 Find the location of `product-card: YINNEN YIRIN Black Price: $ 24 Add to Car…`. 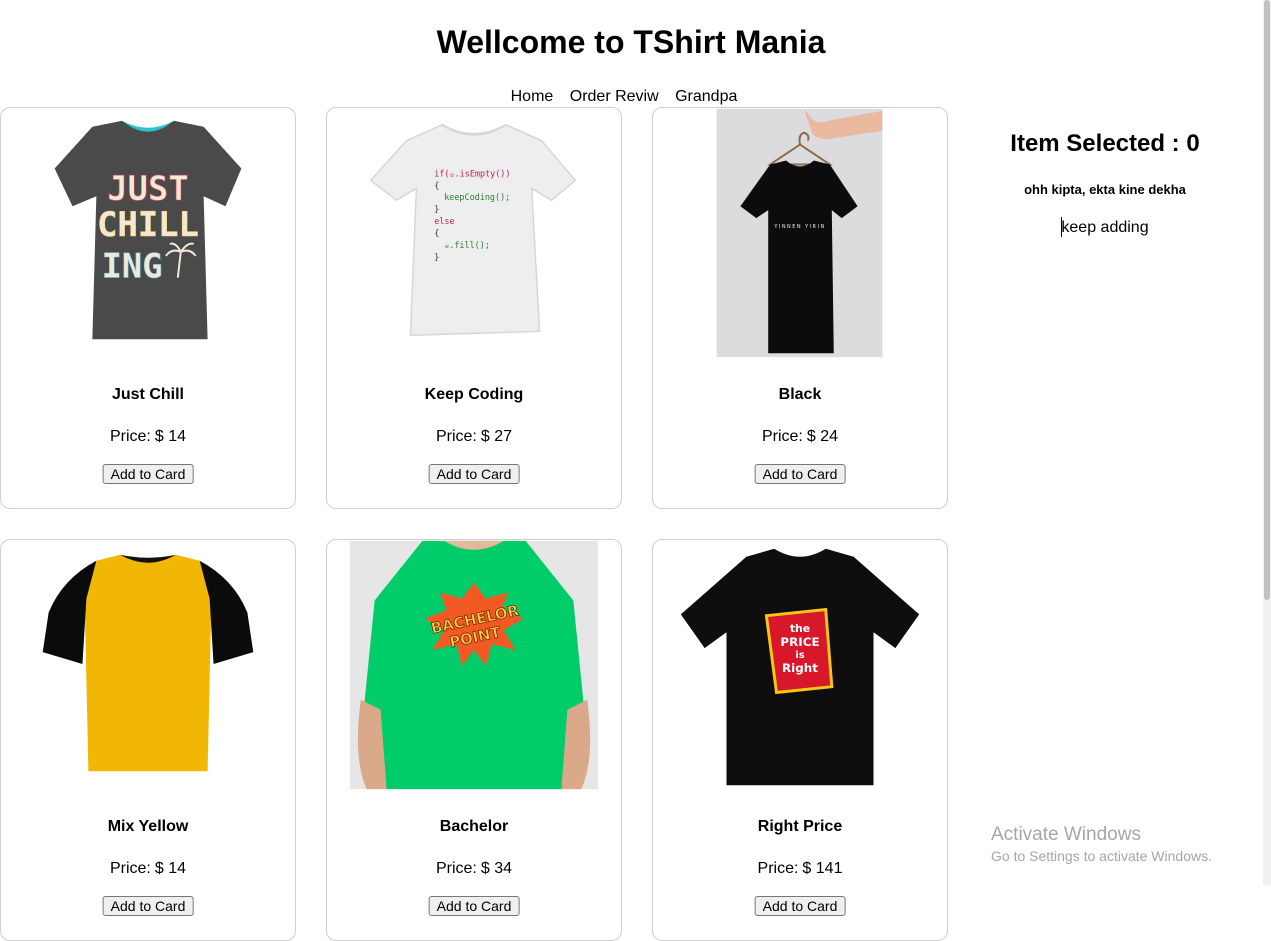

product-card: YINNEN YIRIN Black Price: $ 24 Add to Car… is located at coordinates (800, 308).